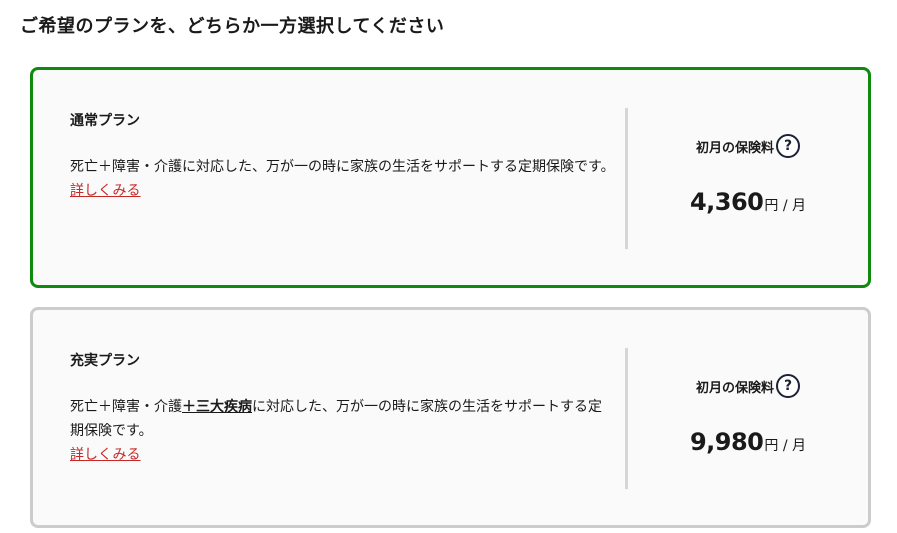 The width and height of the screenshot is (897, 533). What do you see at coordinates (105, 121) in the screenshot?
I see `plan-name: 通常プラン` at bounding box center [105, 121].